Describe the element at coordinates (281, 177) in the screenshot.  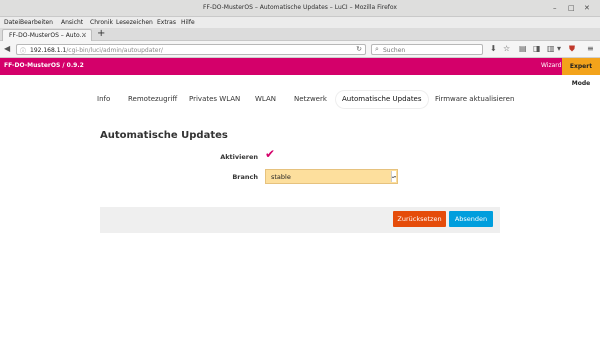
I see `branch-select-value: stable` at that location.